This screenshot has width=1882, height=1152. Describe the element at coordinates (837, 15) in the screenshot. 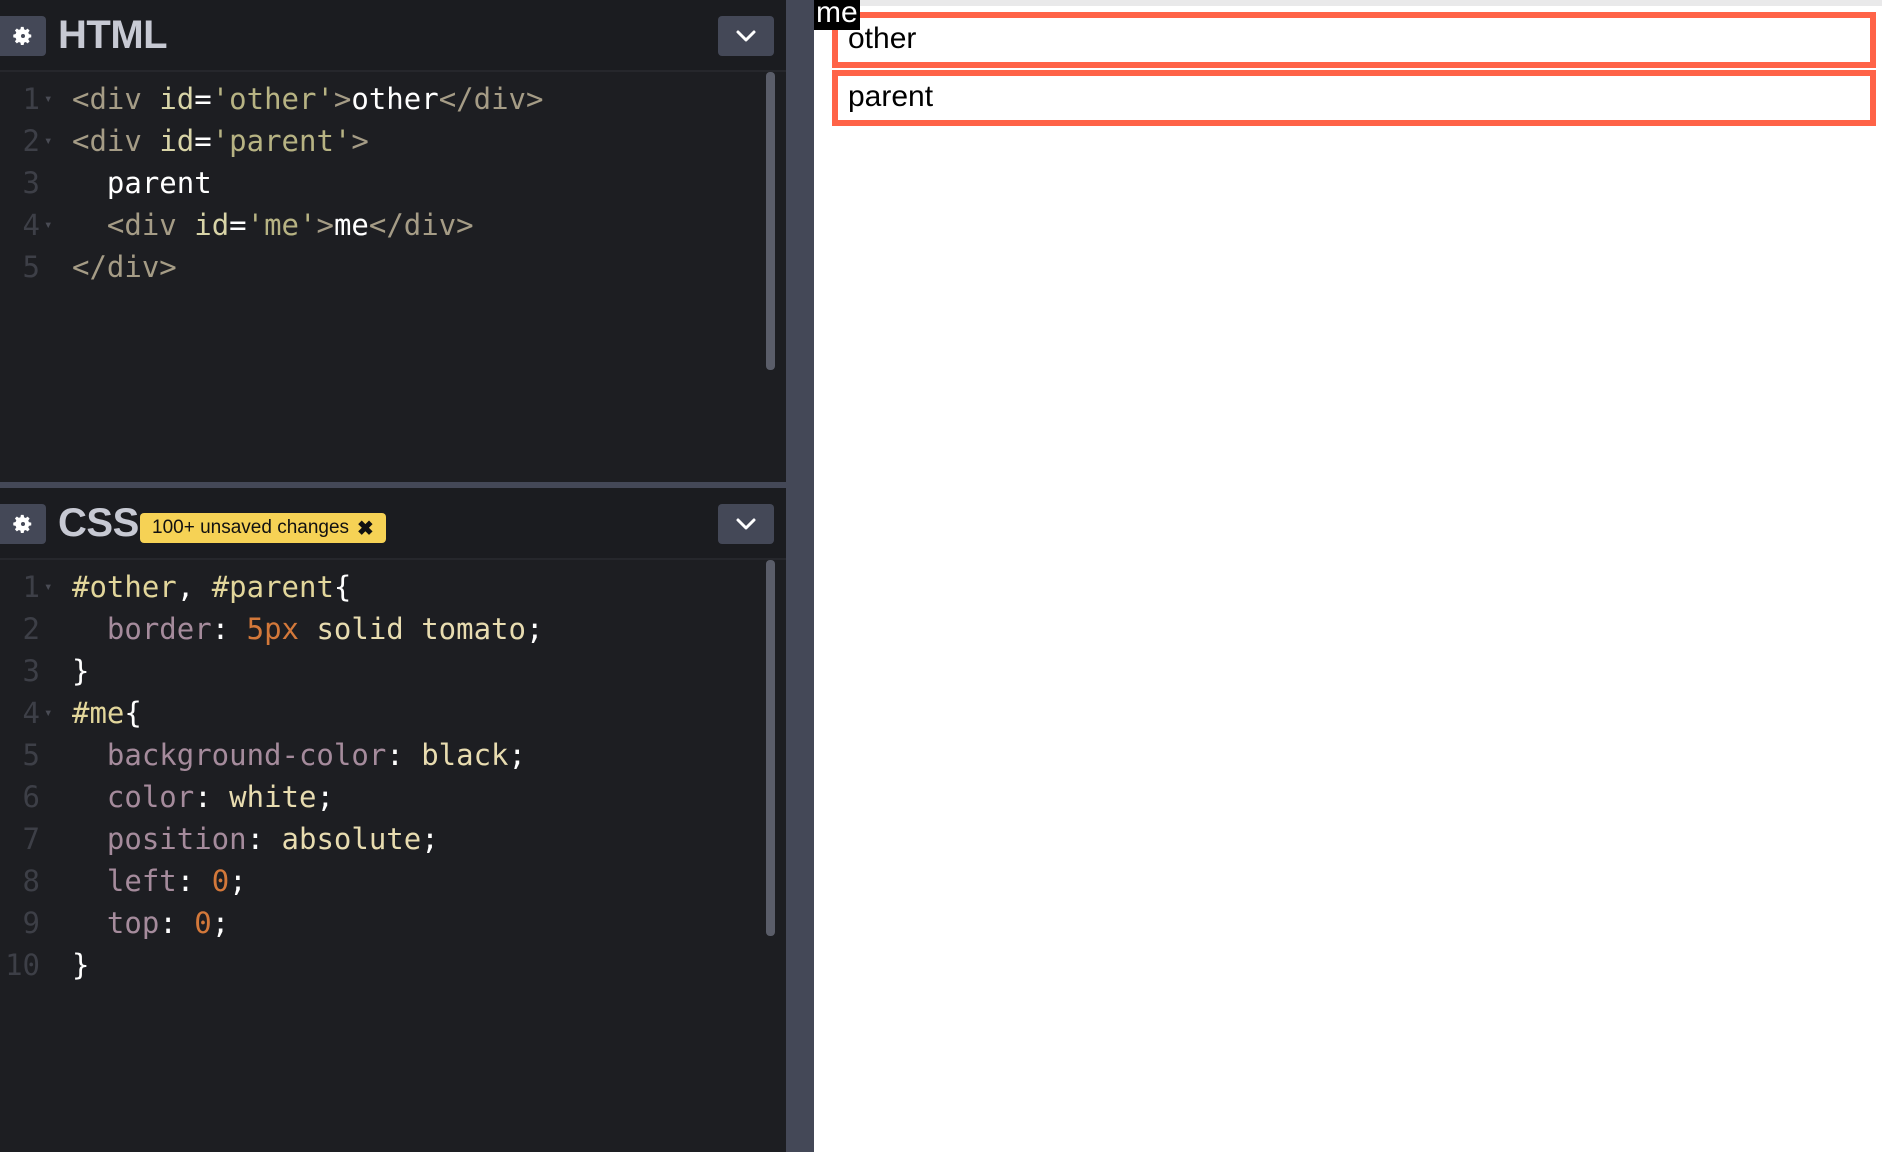

I see `preview-me-box: me` at that location.